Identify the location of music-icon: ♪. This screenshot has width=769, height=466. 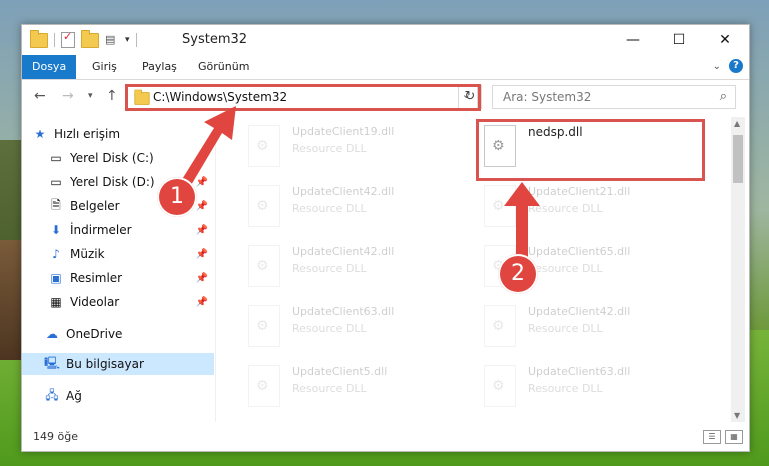
(56, 254).